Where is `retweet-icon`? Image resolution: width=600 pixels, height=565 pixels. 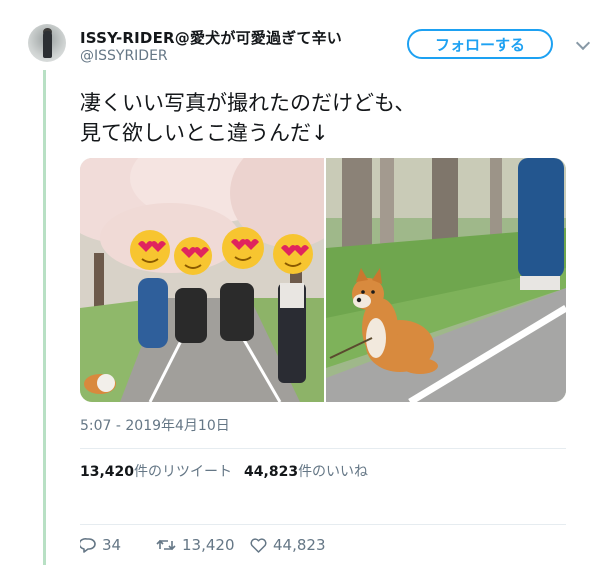
retweet-icon is located at coordinates (166, 545).